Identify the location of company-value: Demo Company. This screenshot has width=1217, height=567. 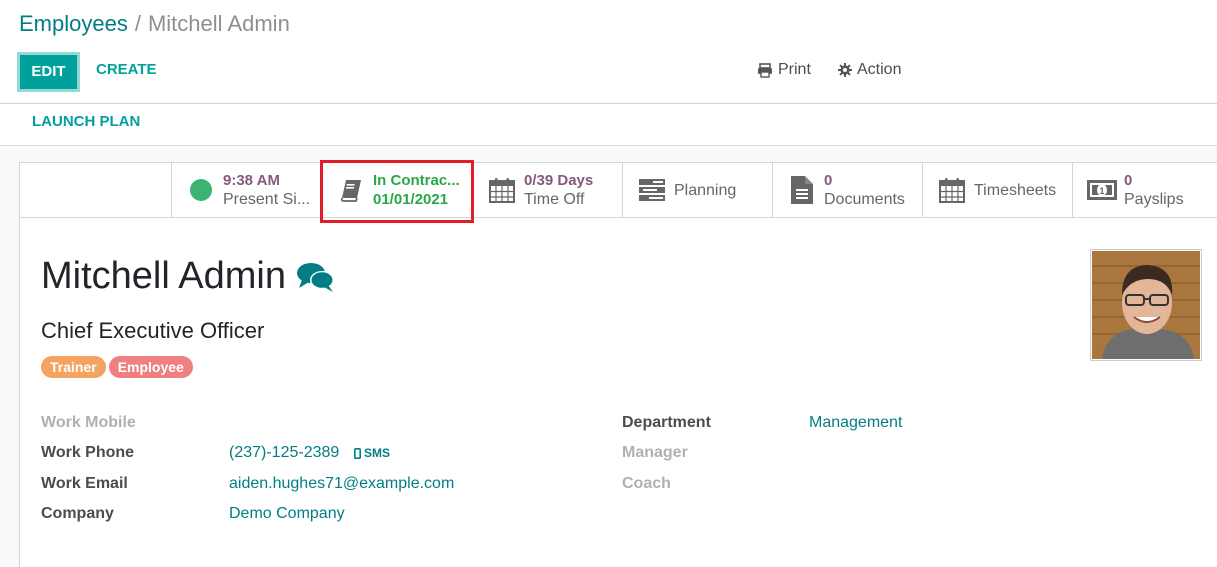
(287, 514).